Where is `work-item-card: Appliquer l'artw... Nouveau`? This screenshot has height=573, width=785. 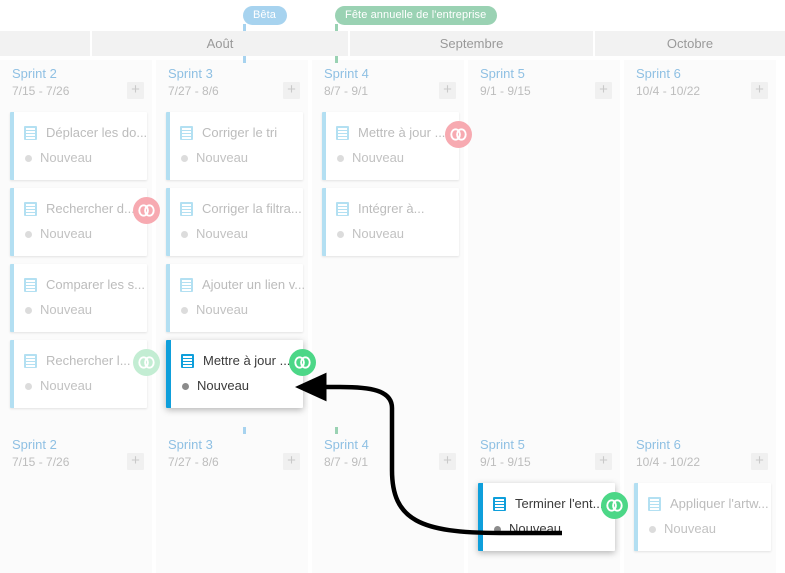
work-item-card: Appliquer l'artw... Nouveau is located at coordinates (702, 517).